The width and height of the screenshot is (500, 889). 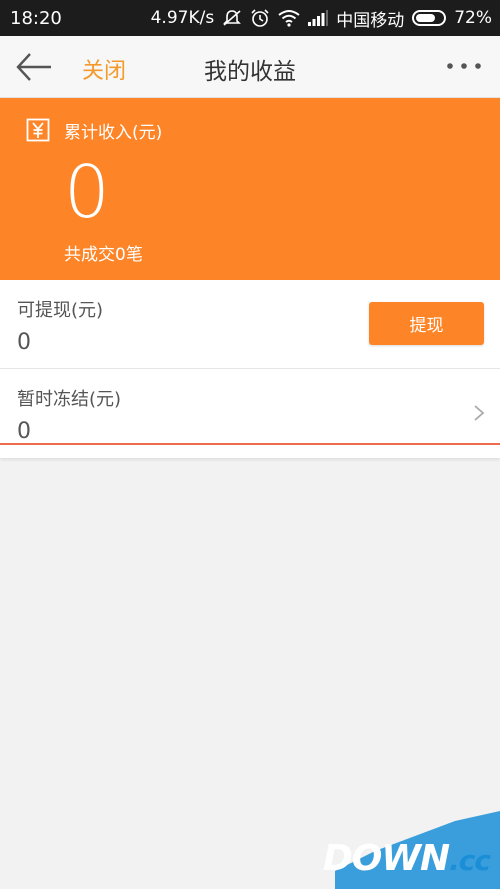 What do you see at coordinates (69, 399) in the screenshot?
I see `frozen-label: 暂时冻结(元)` at bounding box center [69, 399].